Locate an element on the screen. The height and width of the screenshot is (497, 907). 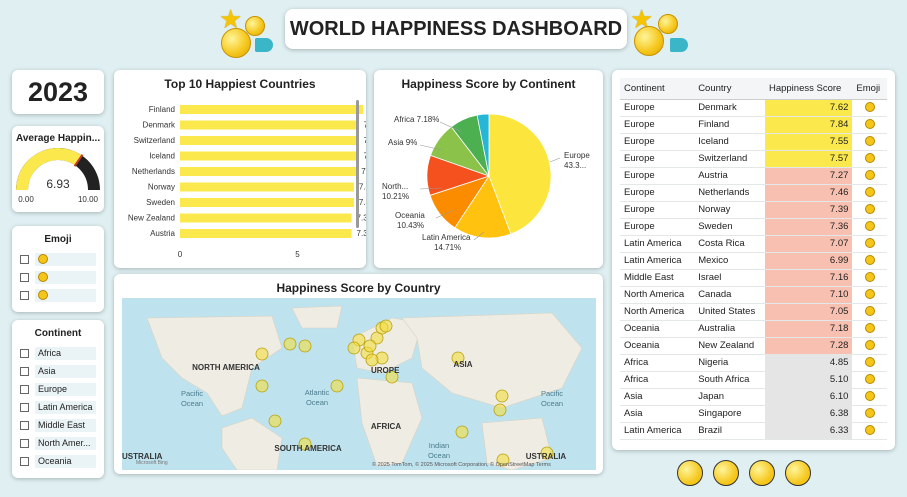
continent-slicer-item: Europe is located at coordinates (58, 389).